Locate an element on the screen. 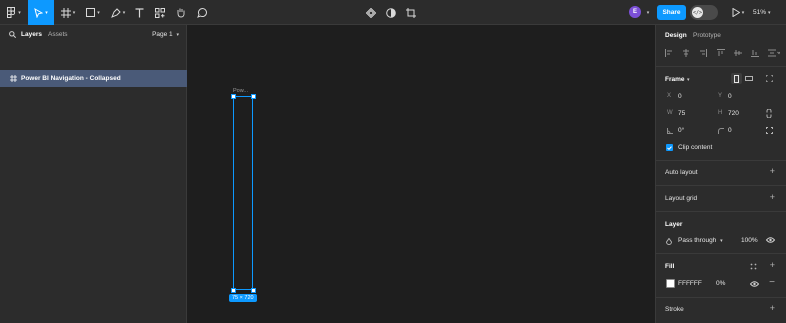  add-auto-layout-icon: + is located at coordinates (772, 171).